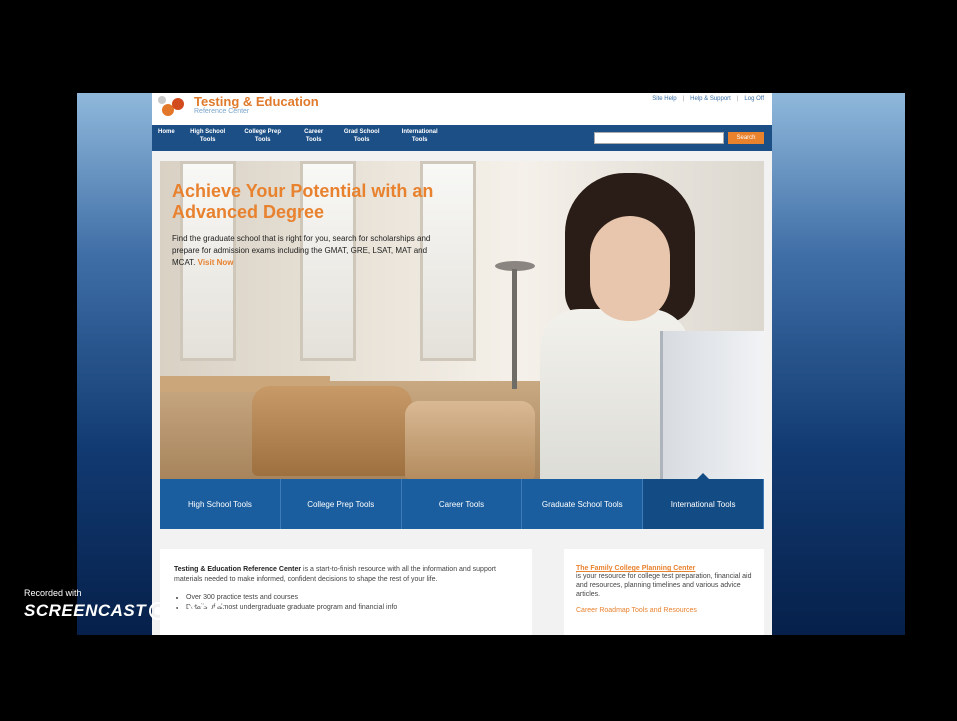 The width and height of the screenshot is (957, 721). What do you see at coordinates (172, 107) in the screenshot?
I see `logo-icon` at bounding box center [172, 107].